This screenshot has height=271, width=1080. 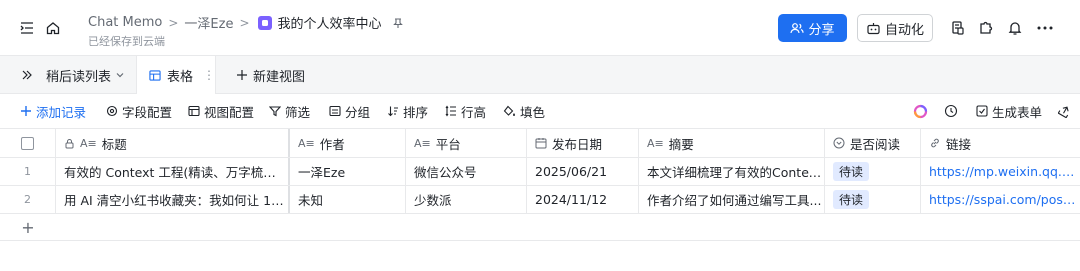 What do you see at coordinates (332, 144) in the screenshot?
I see `column-label: 作者` at bounding box center [332, 144].